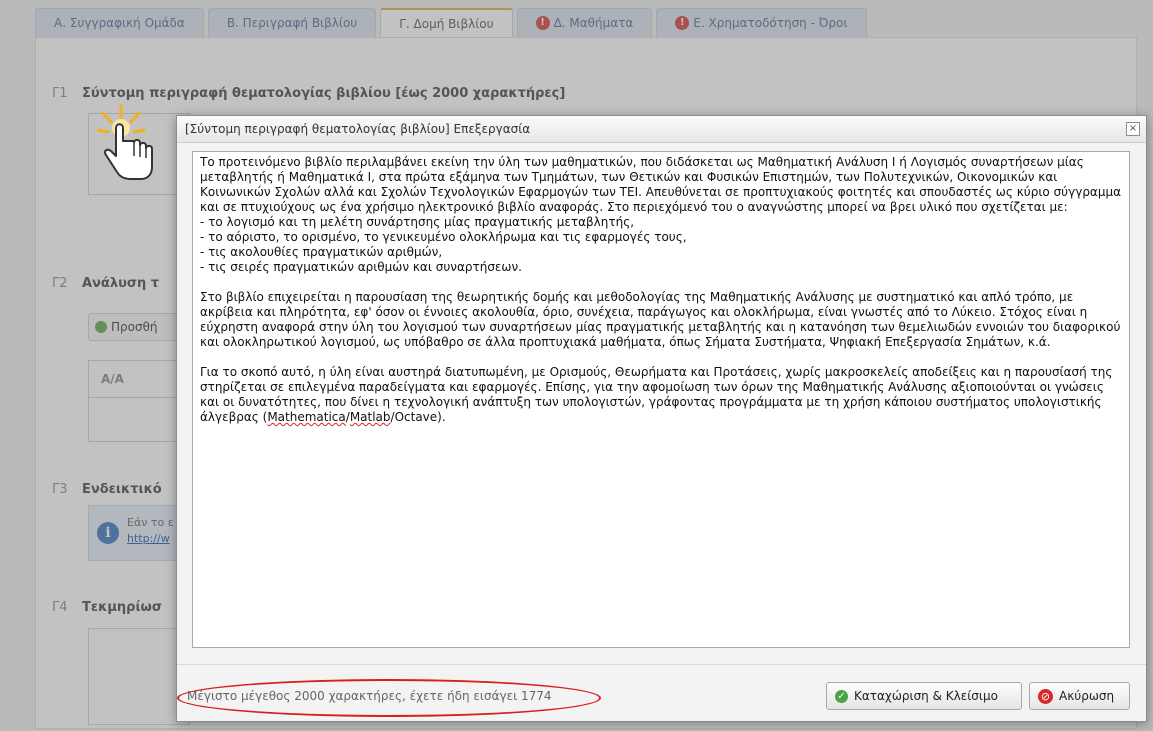  I want to click on cancel-button: ⊘ Ακύρωση, so click(1079, 696).